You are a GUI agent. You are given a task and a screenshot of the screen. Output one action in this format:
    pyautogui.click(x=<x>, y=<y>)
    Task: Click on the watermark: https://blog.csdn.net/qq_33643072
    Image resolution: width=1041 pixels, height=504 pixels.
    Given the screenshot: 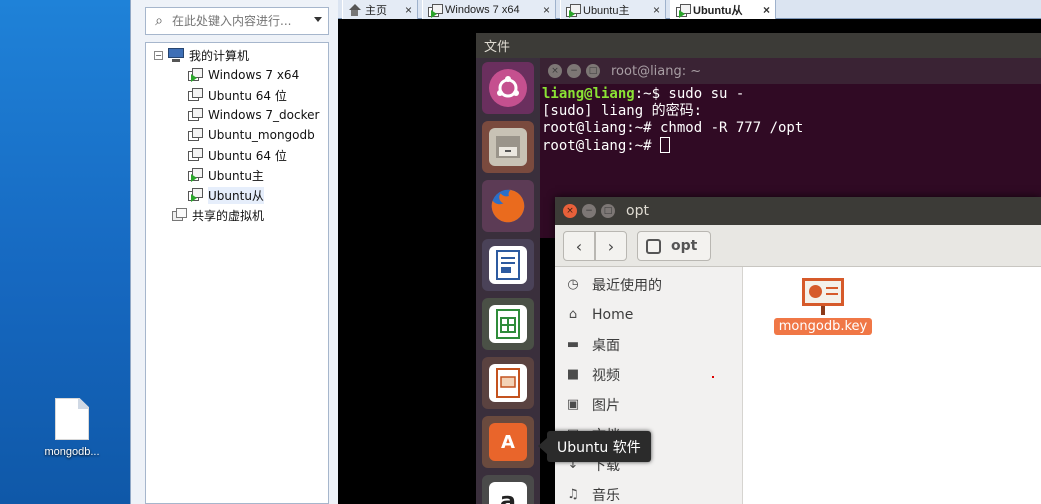 What is the action you would take?
    pyautogui.click(x=933, y=488)
    